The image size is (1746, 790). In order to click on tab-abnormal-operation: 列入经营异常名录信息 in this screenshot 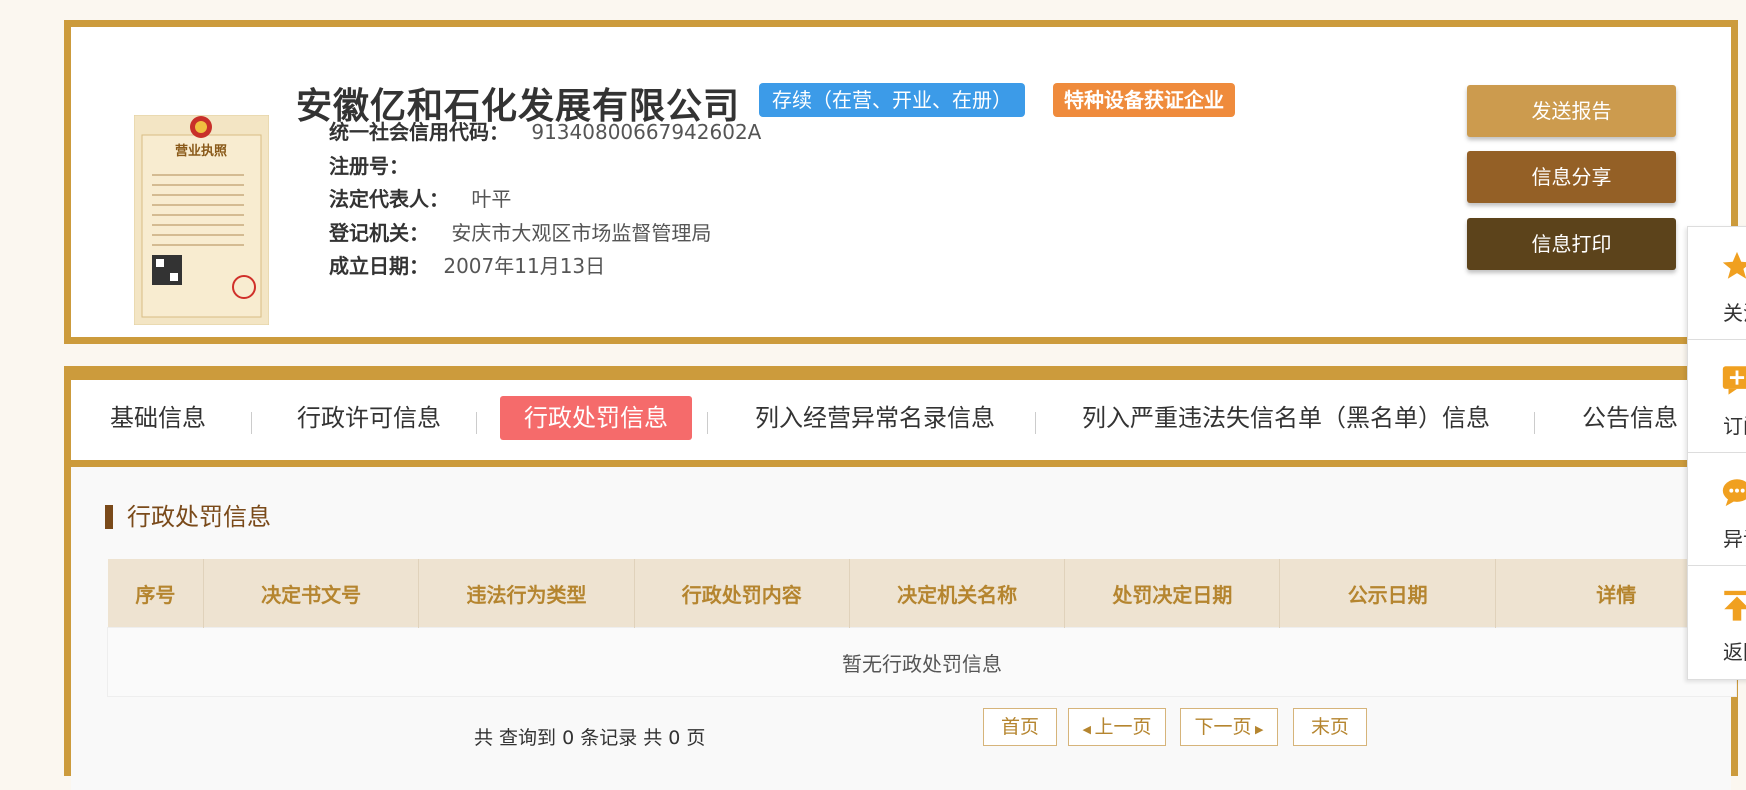, I will do `click(875, 418)`.